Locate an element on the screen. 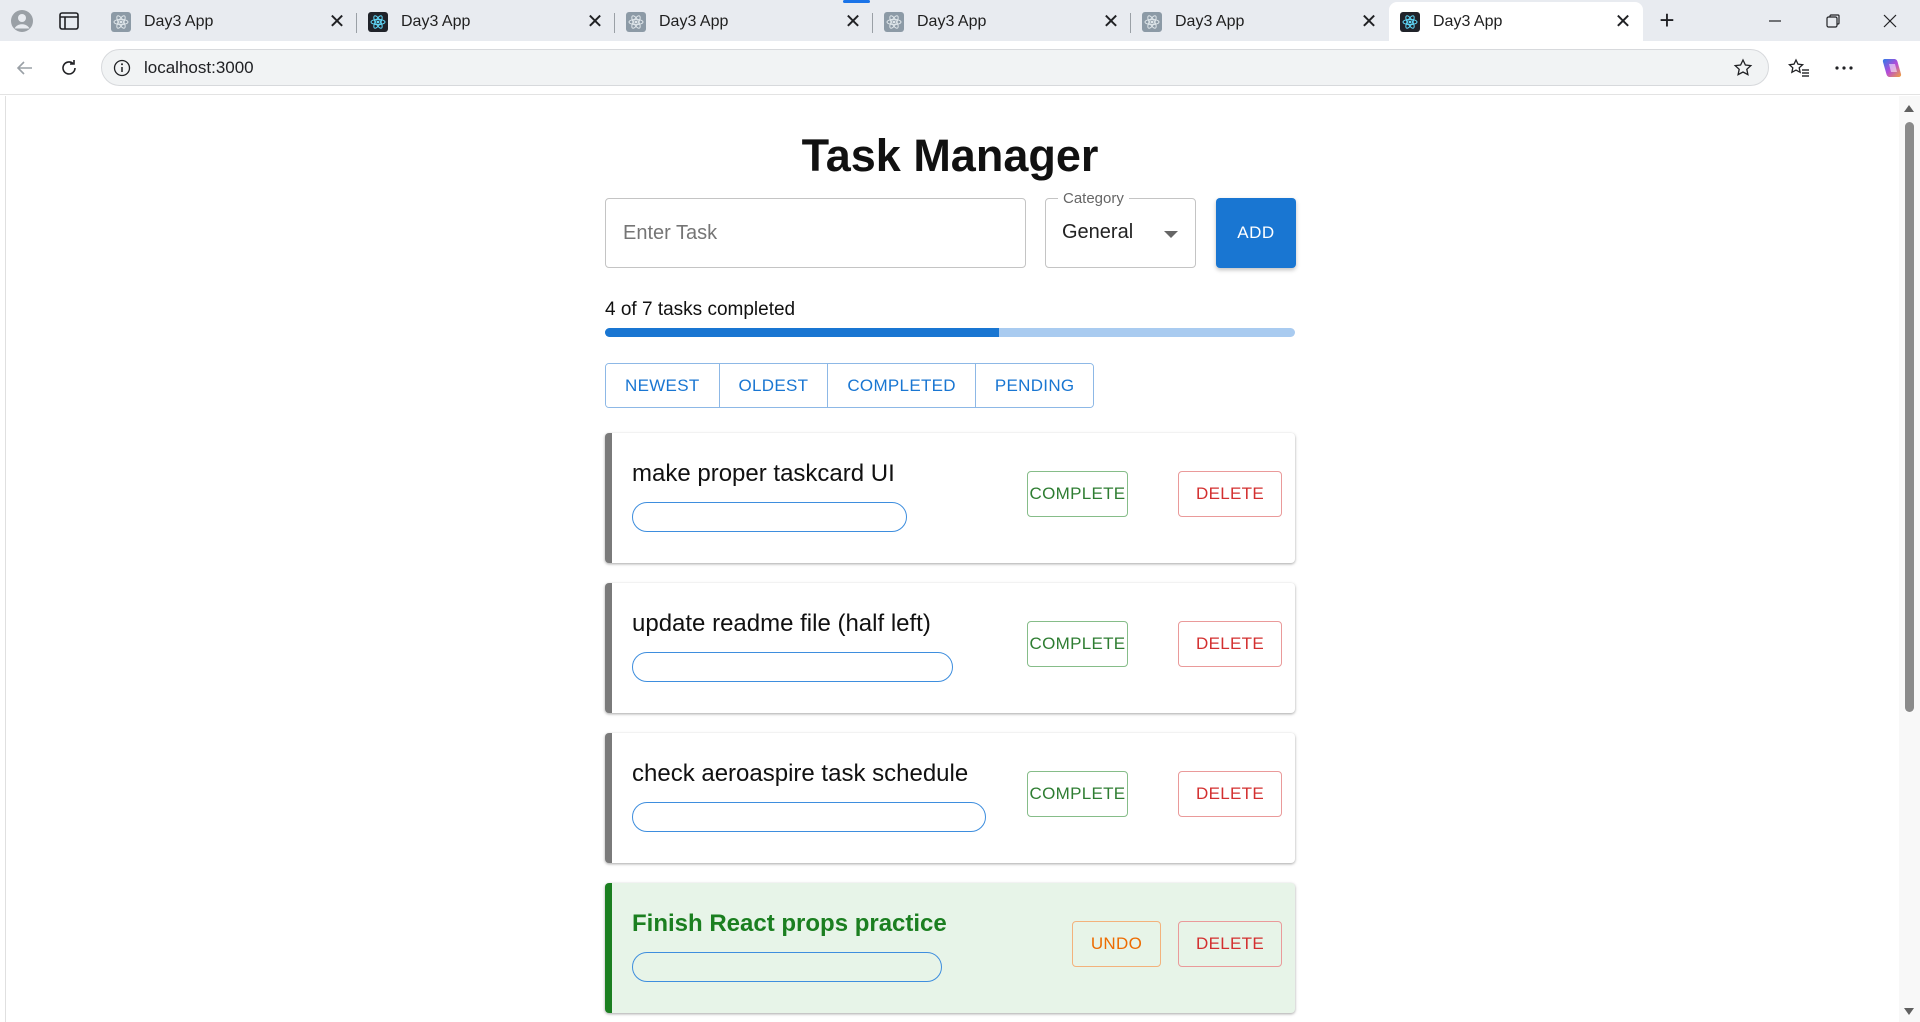 The width and height of the screenshot is (1920, 1022). more-options-icon is located at coordinates (1844, 68).